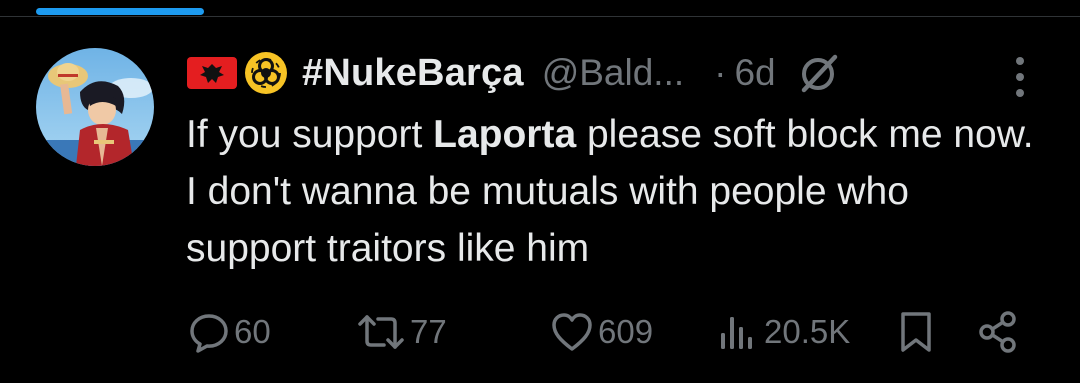 Image resolution: width=1080 pixels, height=383 pixels. I want to click on mention-laporta: Laporta, so click(505, 134).